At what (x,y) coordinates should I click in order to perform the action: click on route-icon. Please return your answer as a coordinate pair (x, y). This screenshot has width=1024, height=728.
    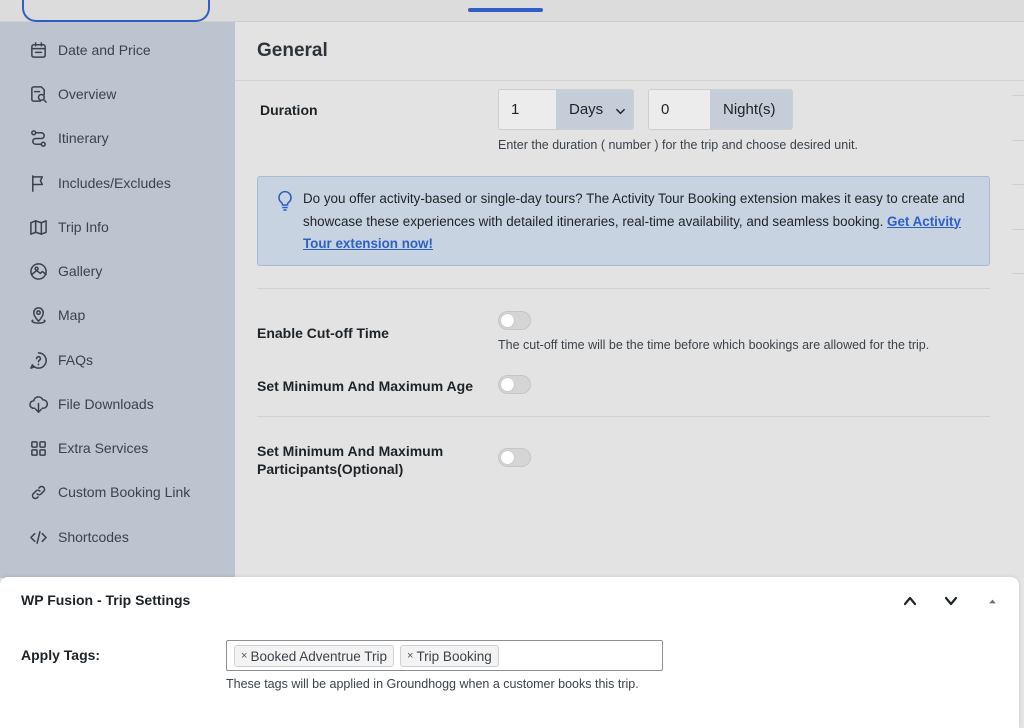
    Looking at the image, I should click on (38, 138).